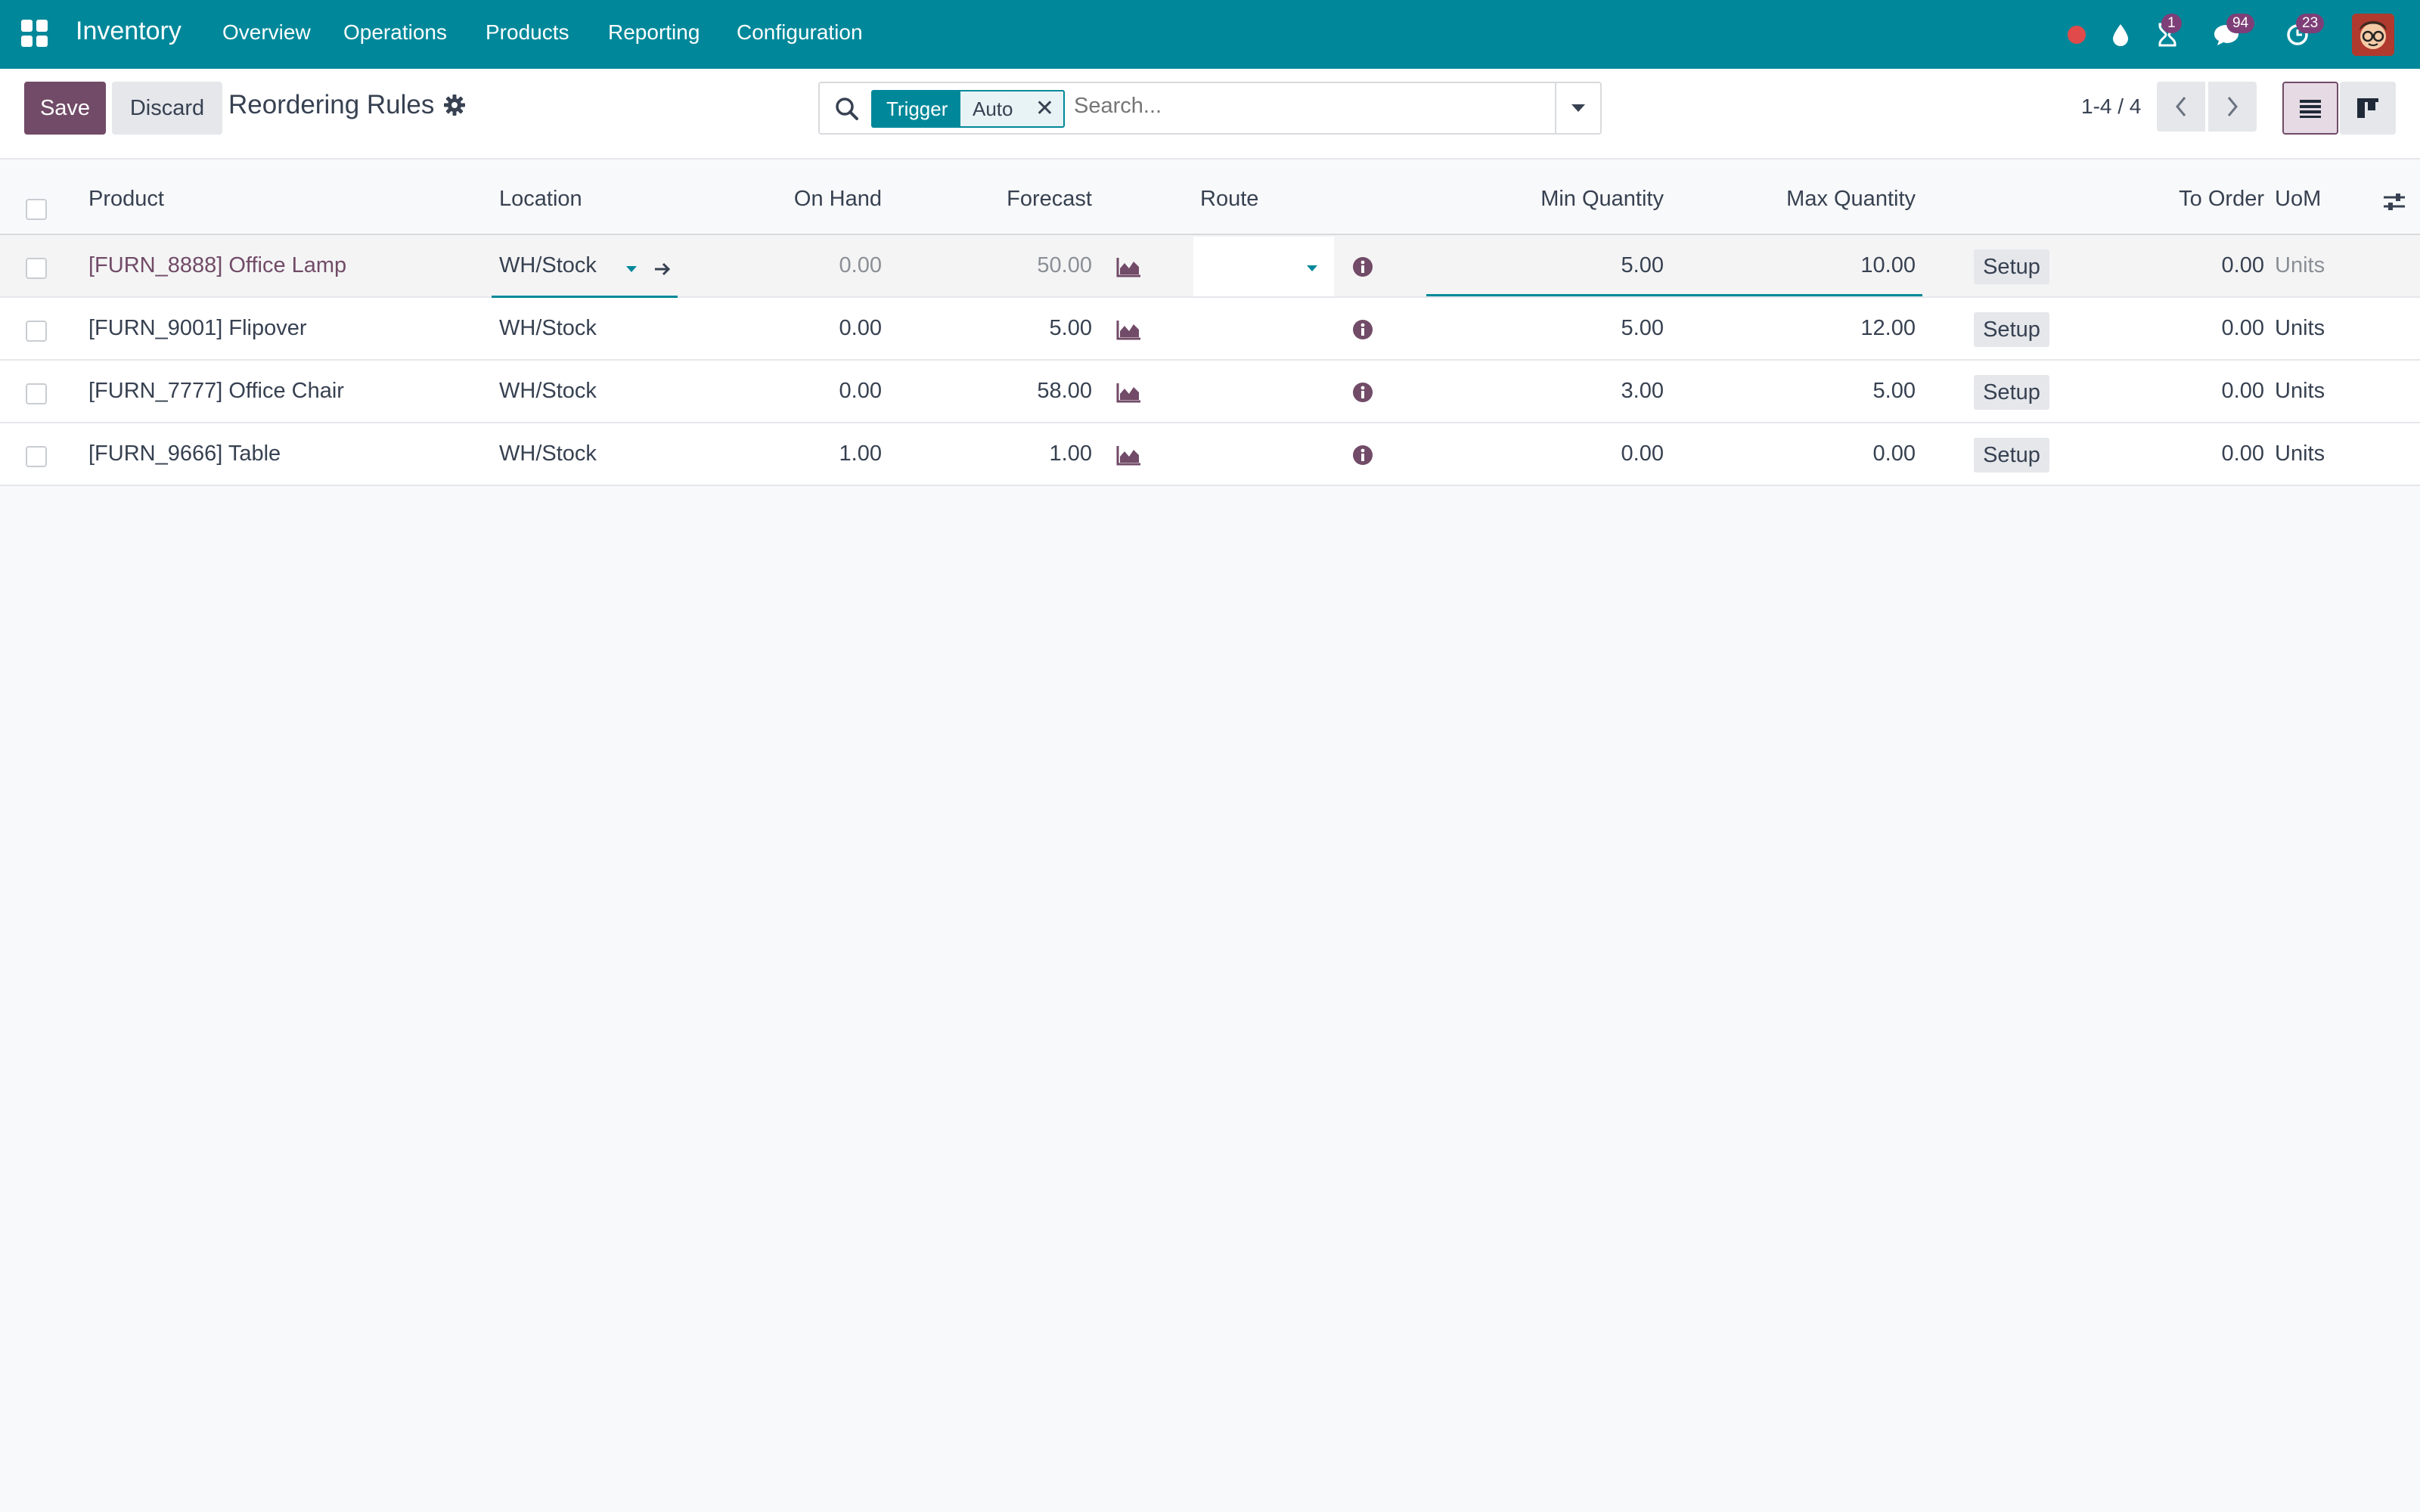  I want to click on menu-reporting: Reporting, so click(654, 32).